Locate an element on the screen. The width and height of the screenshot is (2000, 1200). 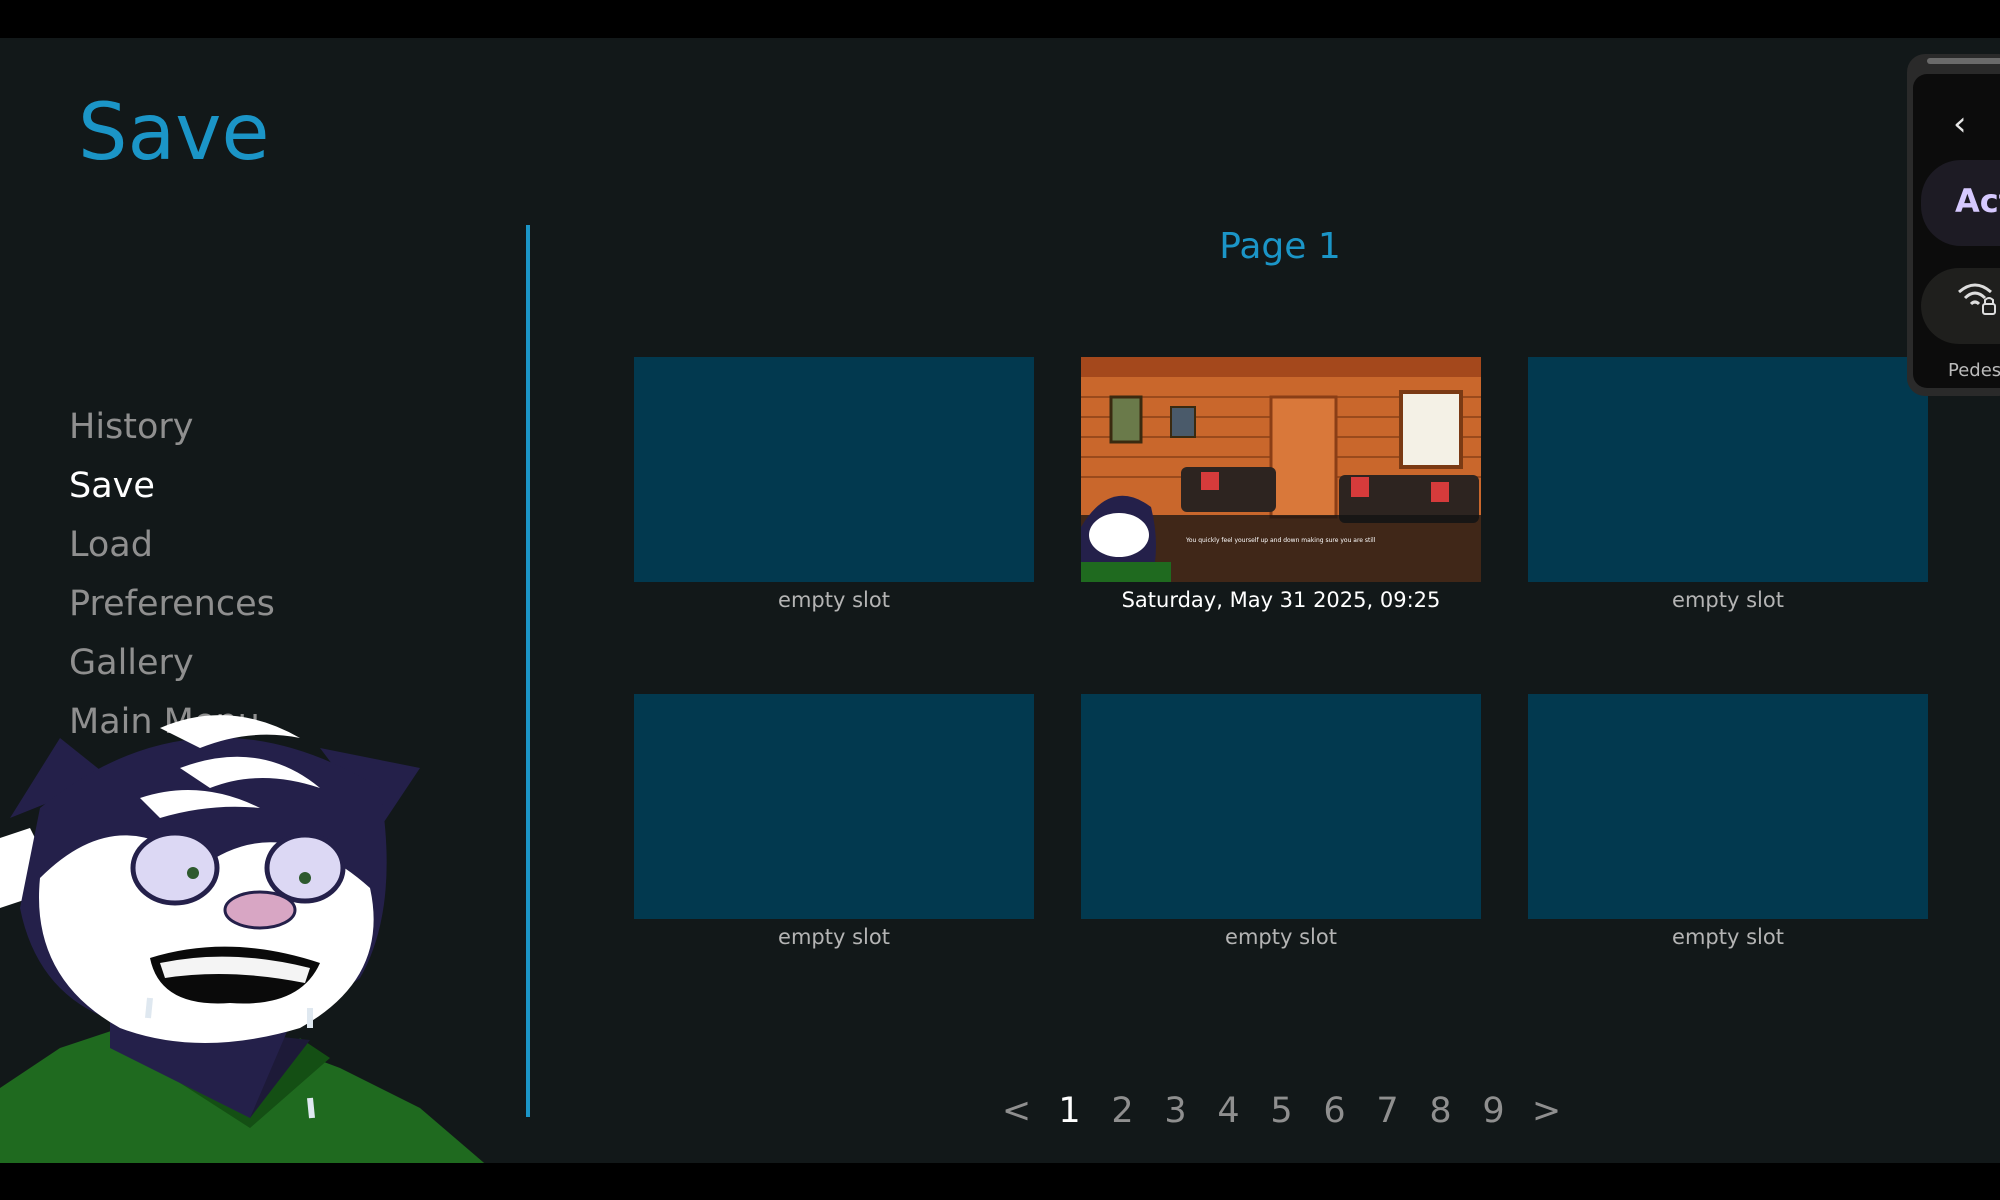
page-button-9: 9 is located at coordinates (1493, 1111).